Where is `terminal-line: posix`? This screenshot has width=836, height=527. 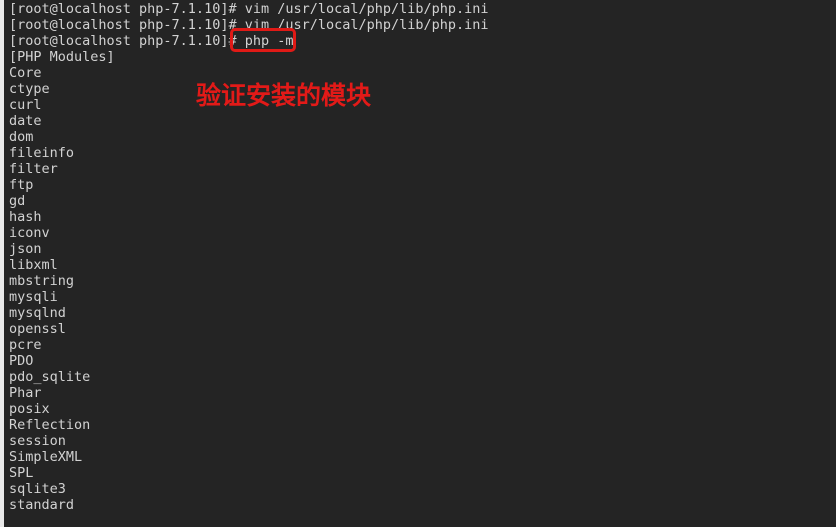
terminal-line: posix is located at coordinates (29, 409).